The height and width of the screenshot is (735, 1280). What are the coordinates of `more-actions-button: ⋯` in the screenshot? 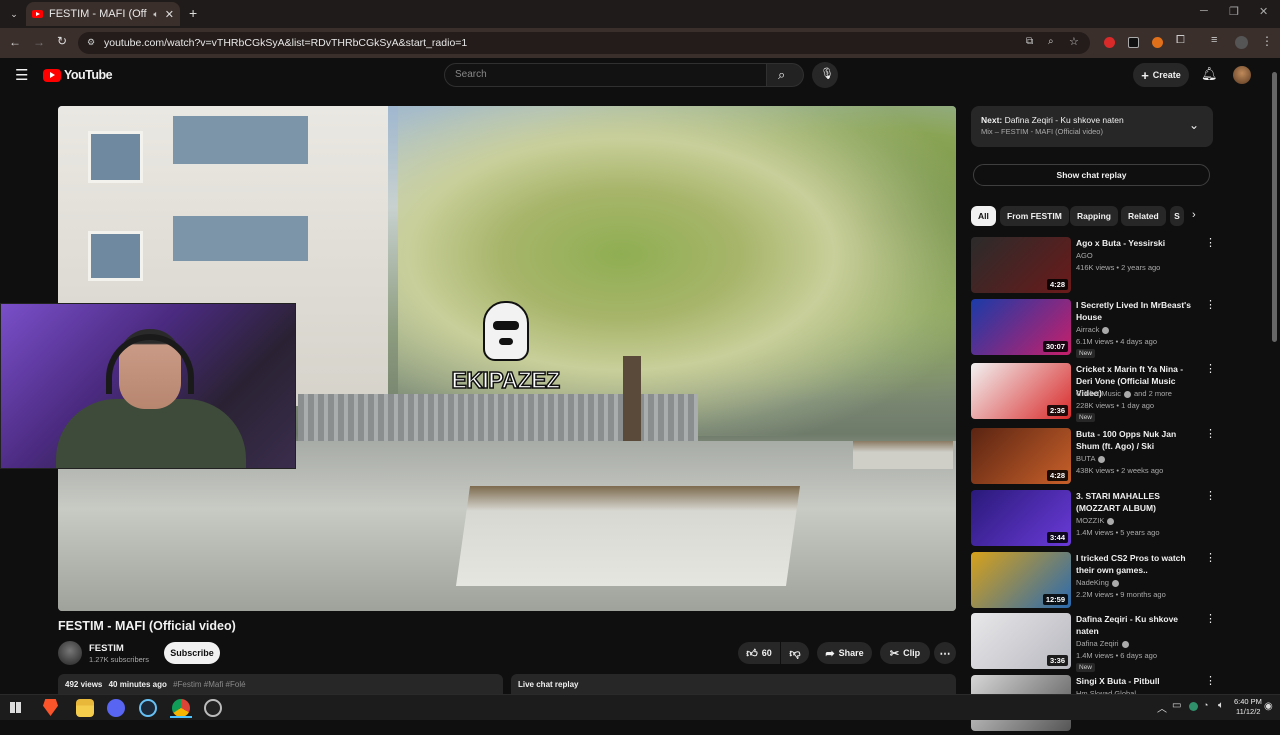 It's located at (945, 653).